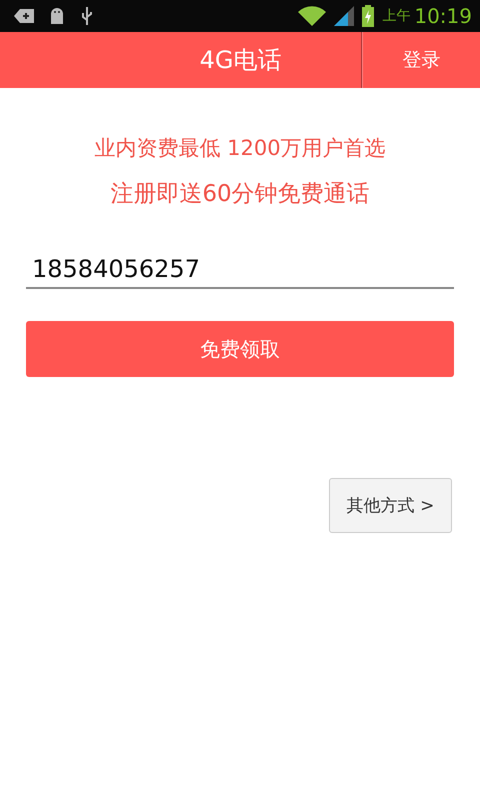 The width and height of the screenshot is (480, 800). What do you see at coordinates (312, 16) in the screenshot?
I see `wifi-icon` at bounding box center [312, 16].